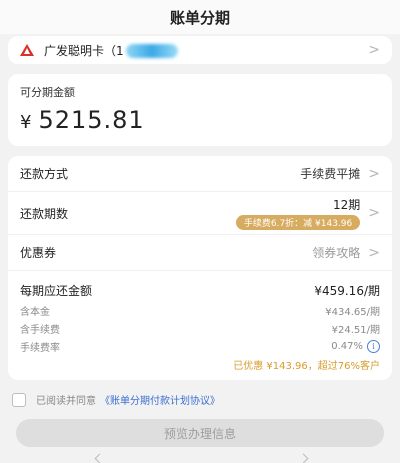 This screenshot has height=463, width=400. What do you see at coordinates (200, 253) in the screenshot?
I see `coupon-row: 优惠券 领券攻略 >` at bounding box center [200, 253].